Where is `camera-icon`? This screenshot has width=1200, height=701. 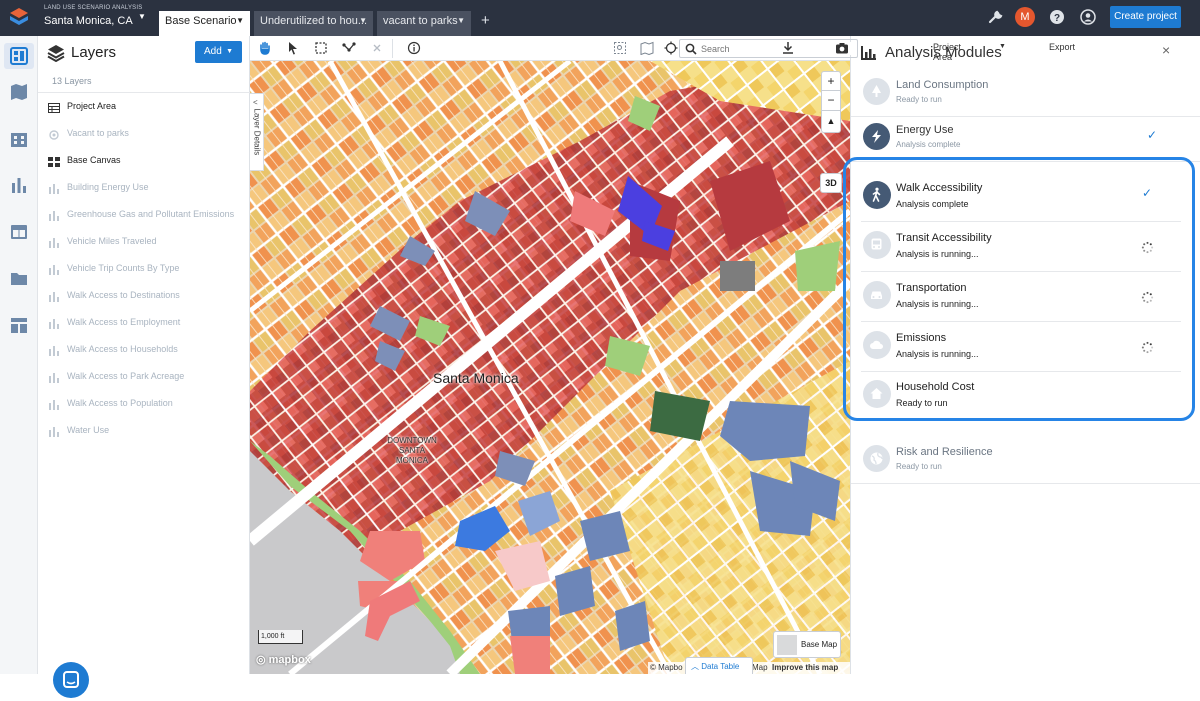
camera-icon is located at coordinates (842, 48).